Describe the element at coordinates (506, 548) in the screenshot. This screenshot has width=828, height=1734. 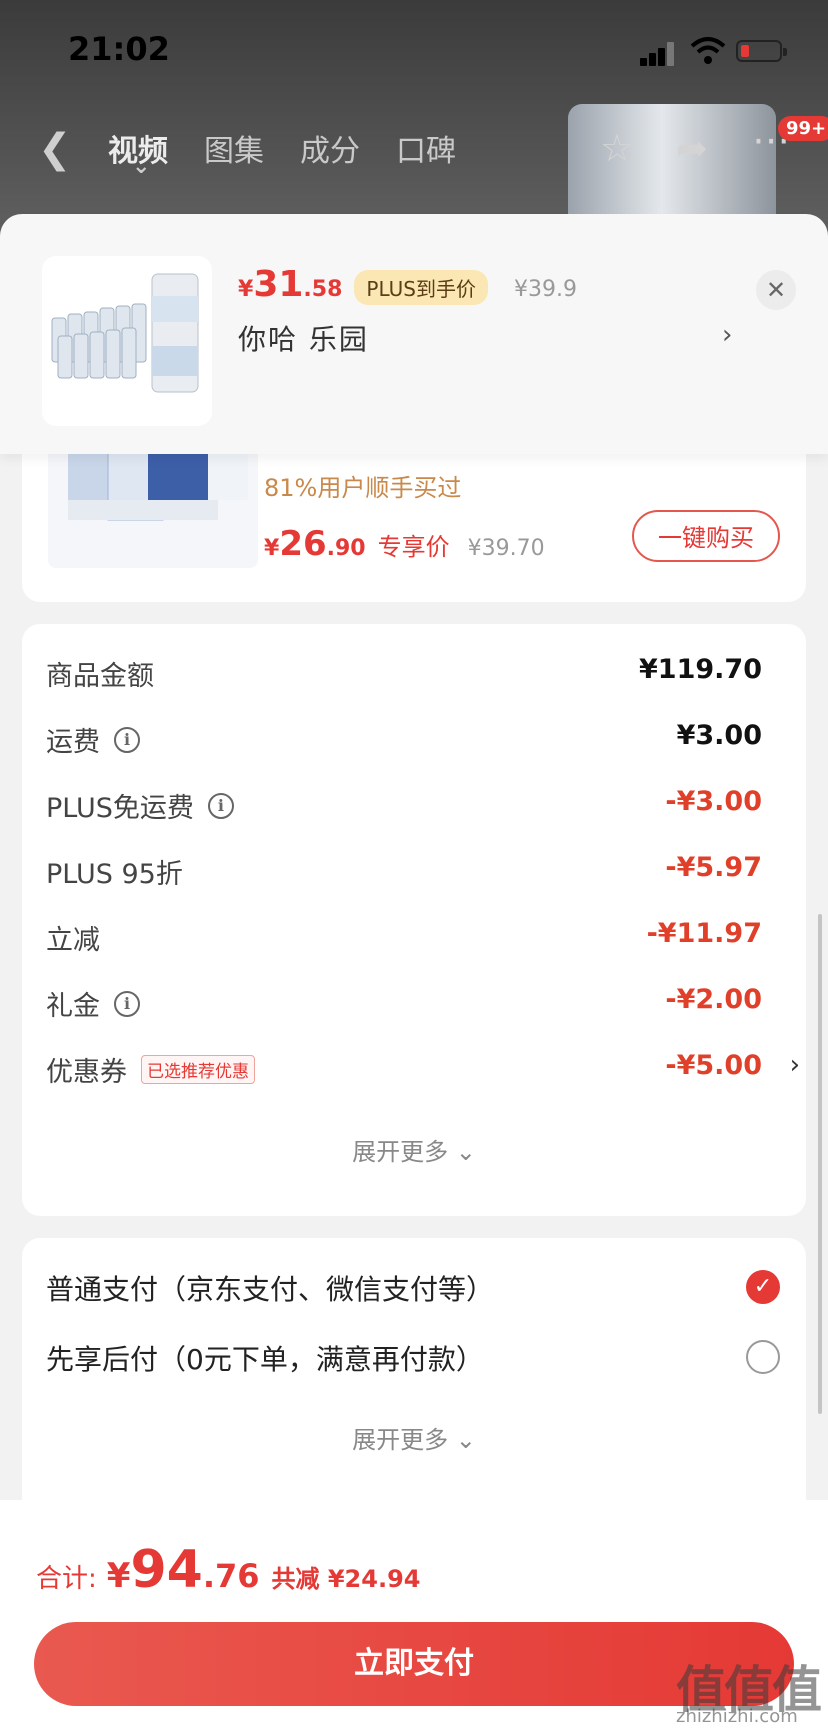
I see `recommend-original-price: ¥39.70` at that location.